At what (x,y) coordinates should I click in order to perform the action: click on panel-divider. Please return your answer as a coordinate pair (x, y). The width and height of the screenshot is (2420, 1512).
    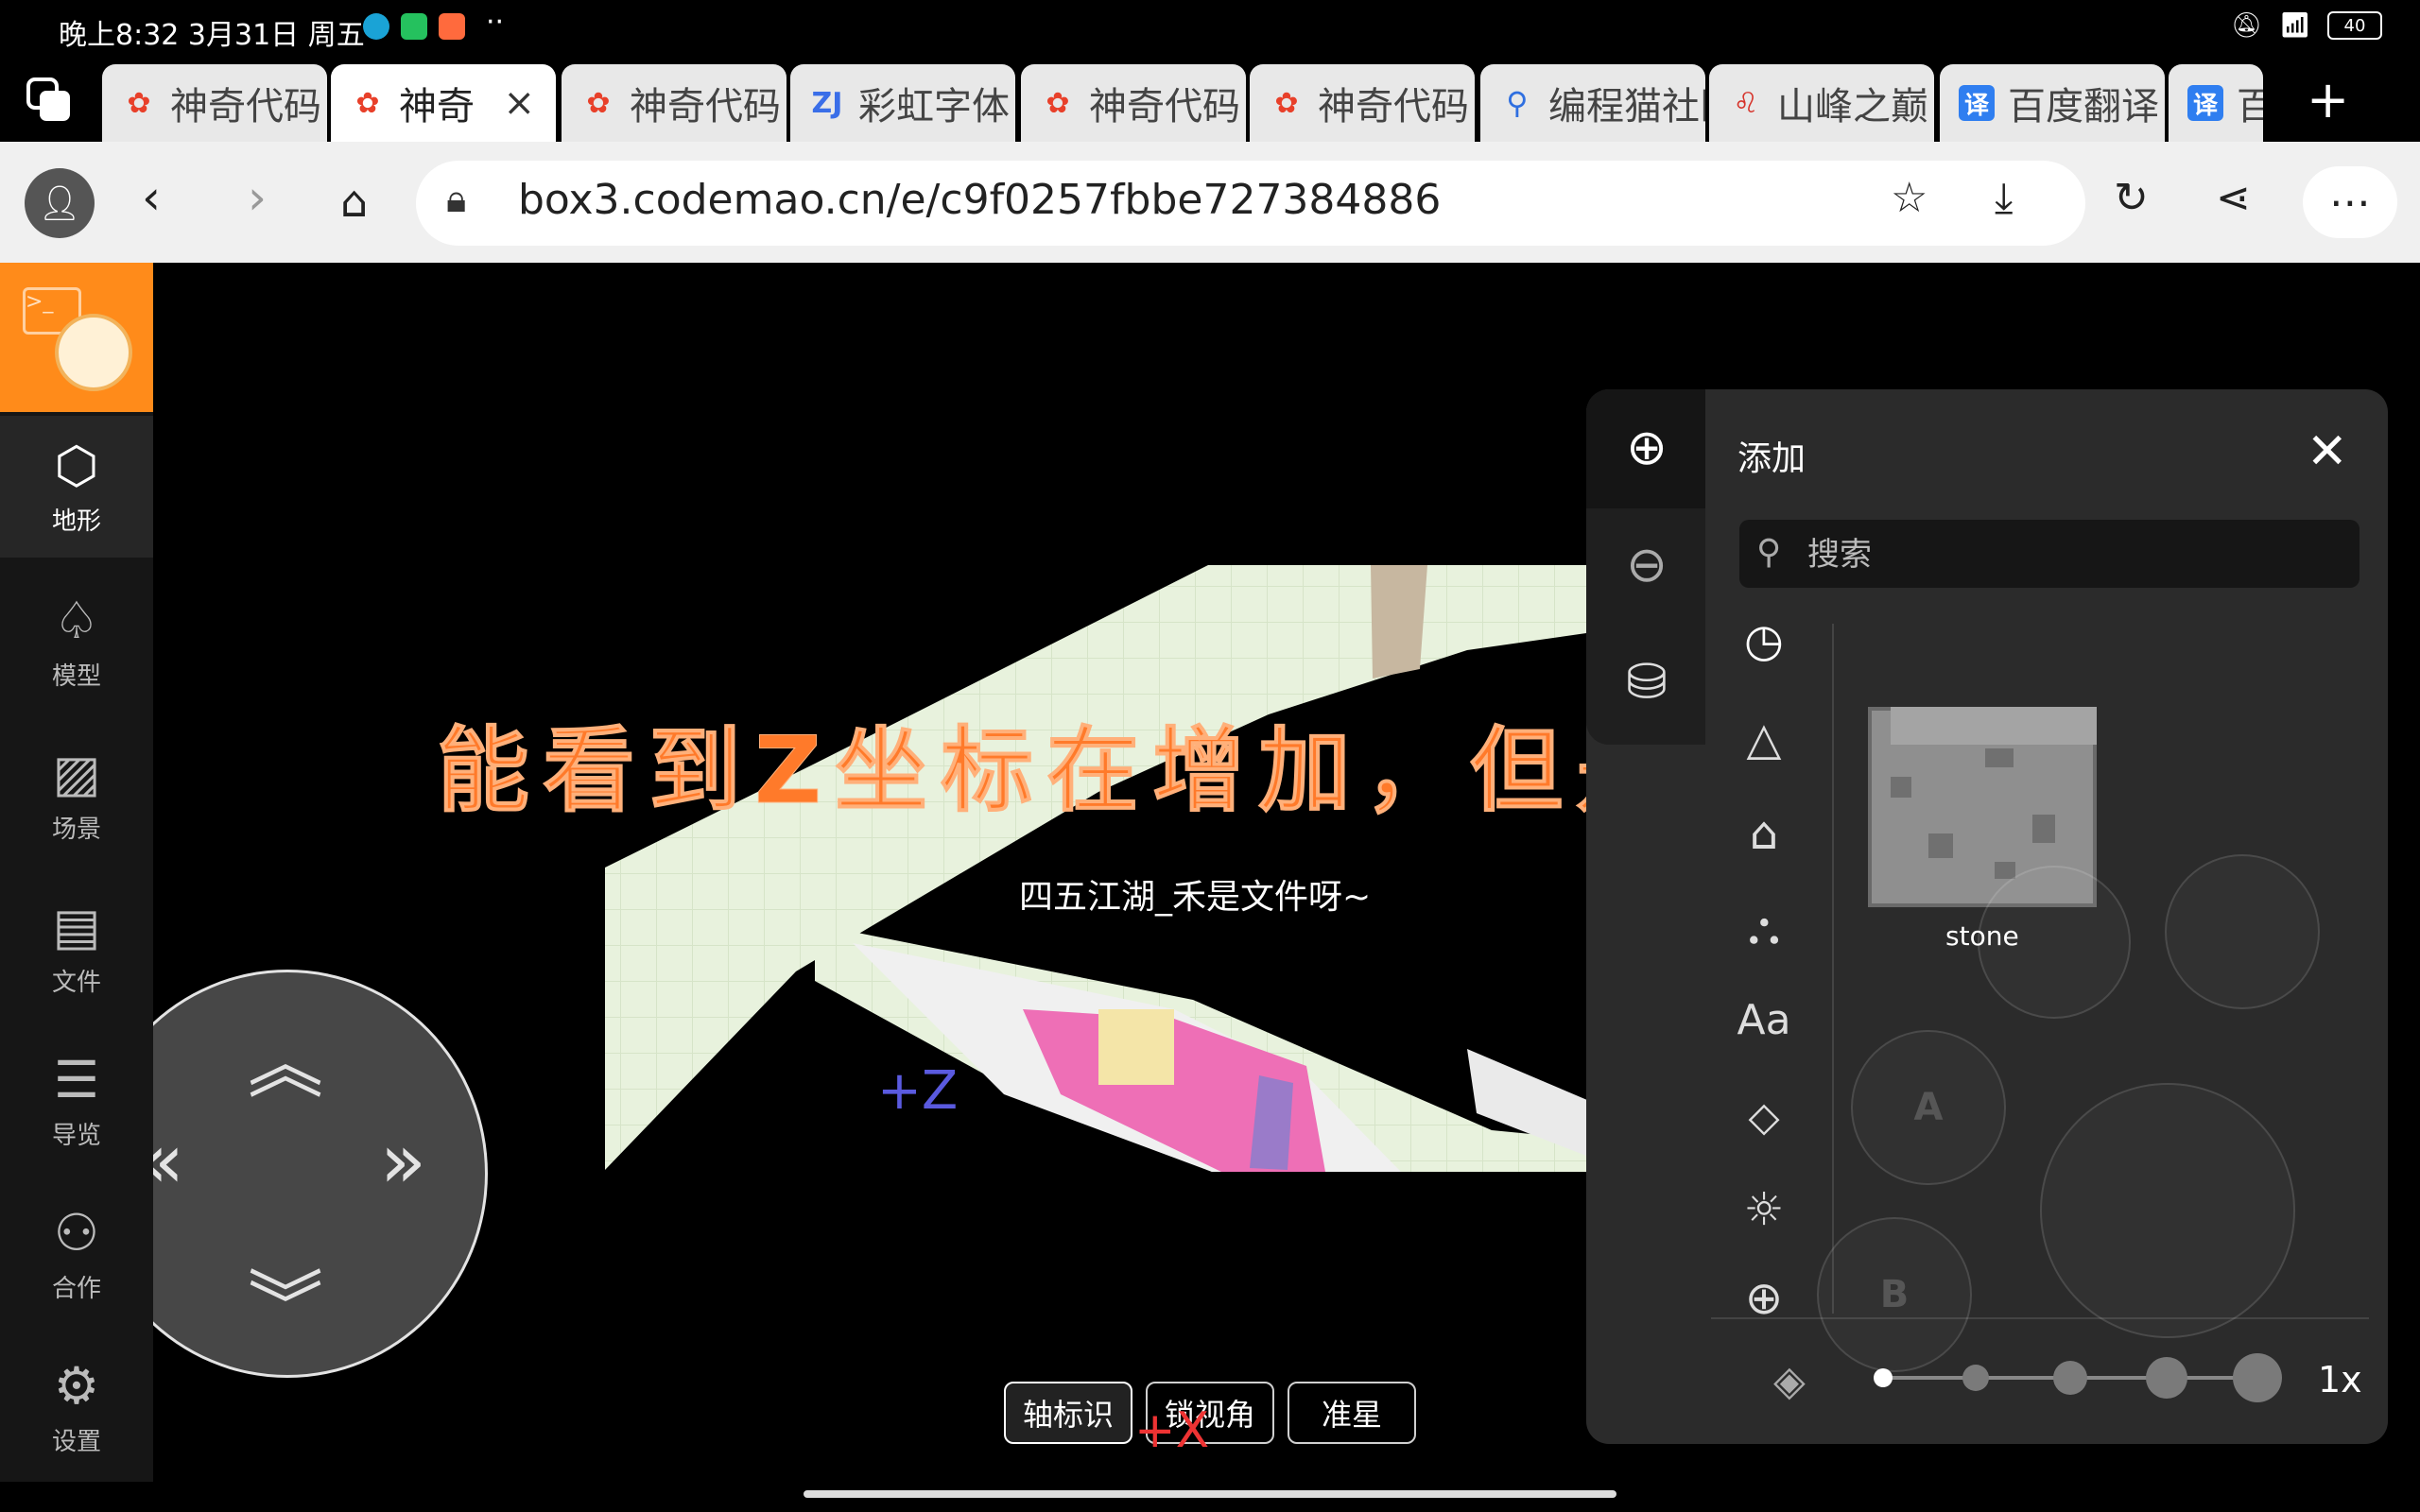
    Looking at the image, I should click on (1833, 969).